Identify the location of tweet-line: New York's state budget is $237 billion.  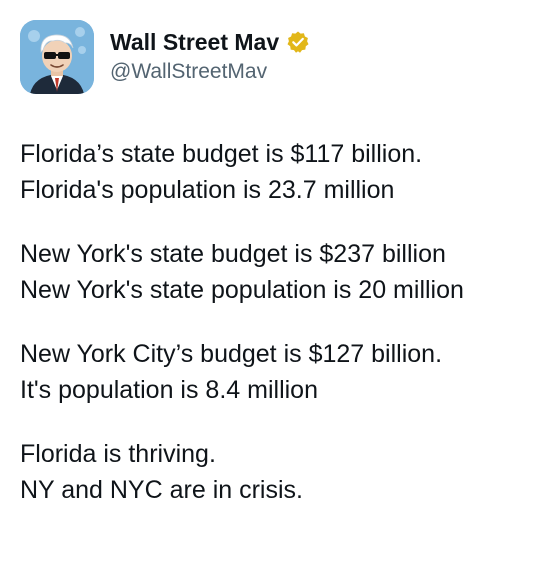
(233, 254).